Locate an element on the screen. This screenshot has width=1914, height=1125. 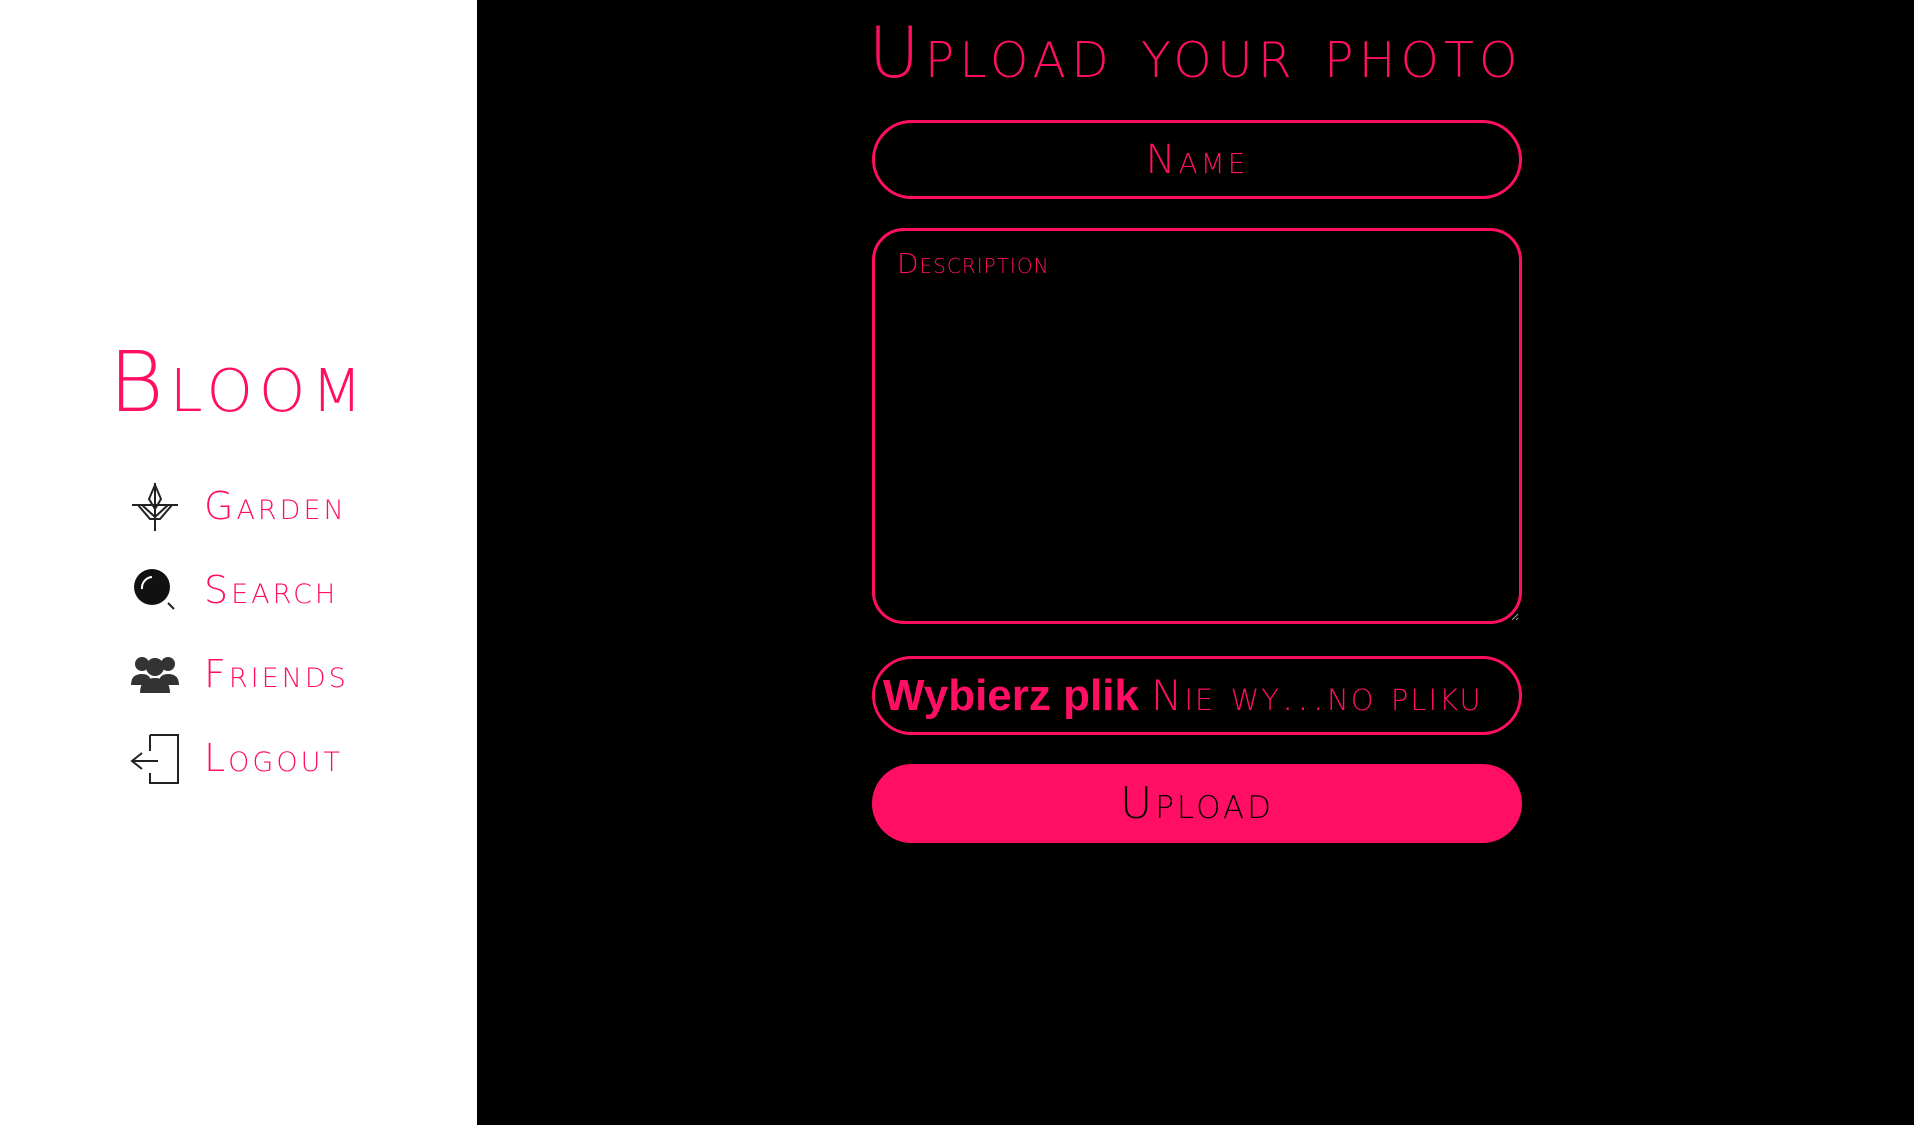
sidebar-item-label: Search is located at coordinates (271, 590).